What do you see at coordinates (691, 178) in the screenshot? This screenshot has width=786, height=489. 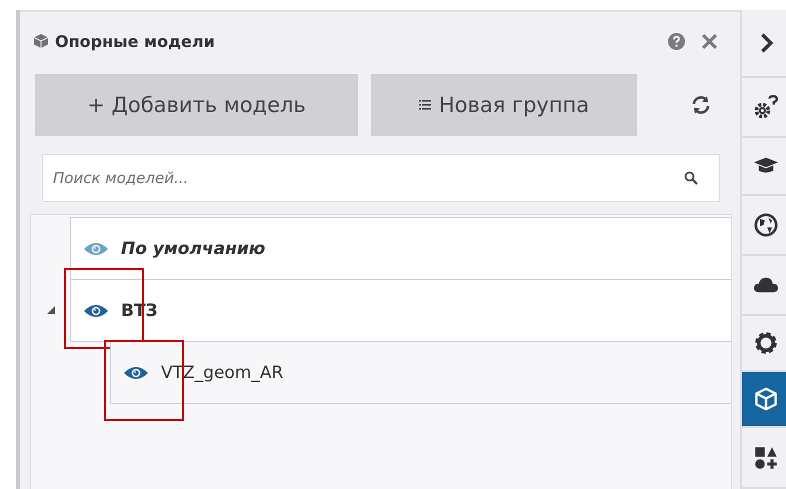 I see `search-icon` at bounding box center [691, 178].